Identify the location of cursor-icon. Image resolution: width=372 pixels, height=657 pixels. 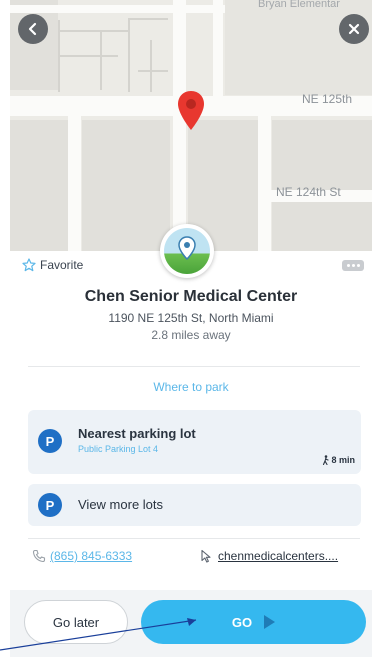
(206, 556).